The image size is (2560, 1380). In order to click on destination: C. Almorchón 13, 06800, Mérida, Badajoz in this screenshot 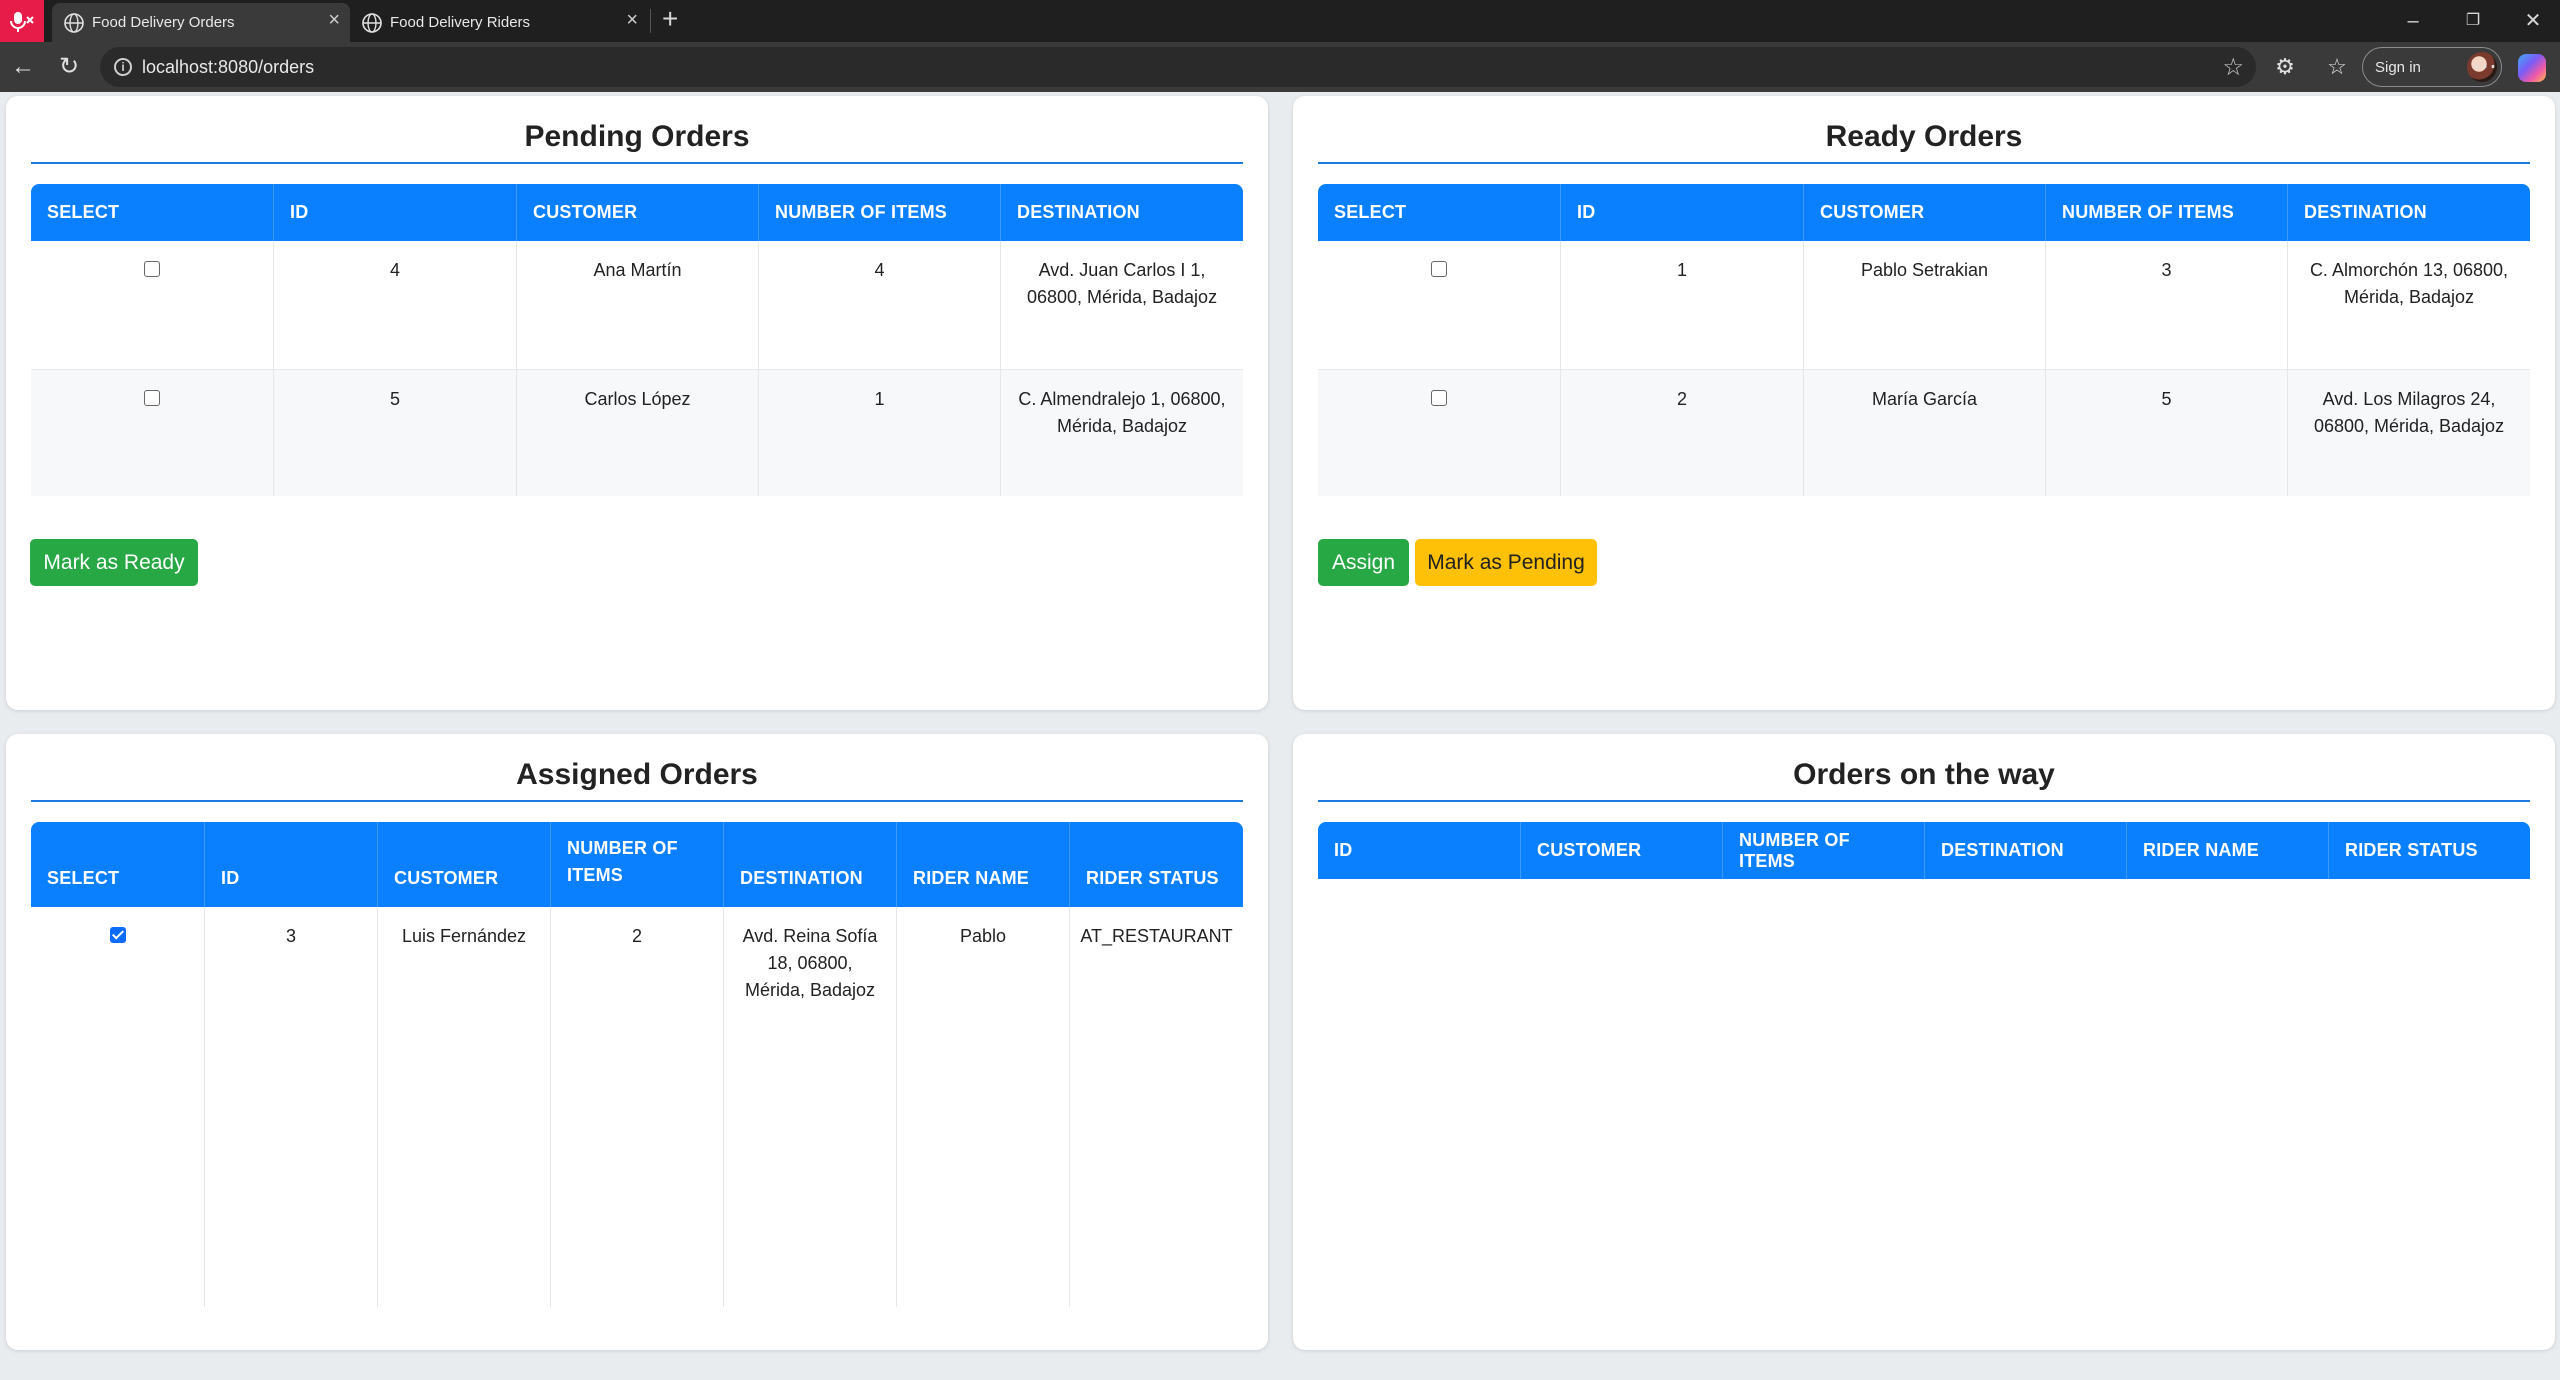, I will do `click(2408, 305)`.